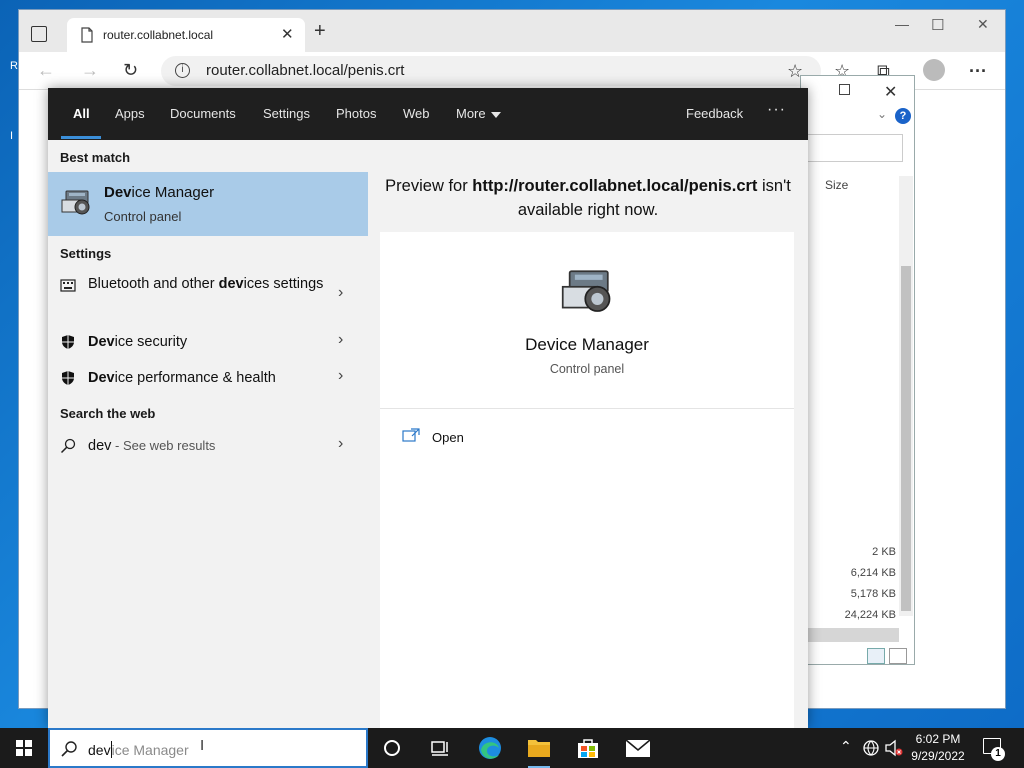 This screenshot has height=768, width=1024. Describe the element at coordinates (471, 113) in the screenshot. I see `tab-more-label: More` at that location.